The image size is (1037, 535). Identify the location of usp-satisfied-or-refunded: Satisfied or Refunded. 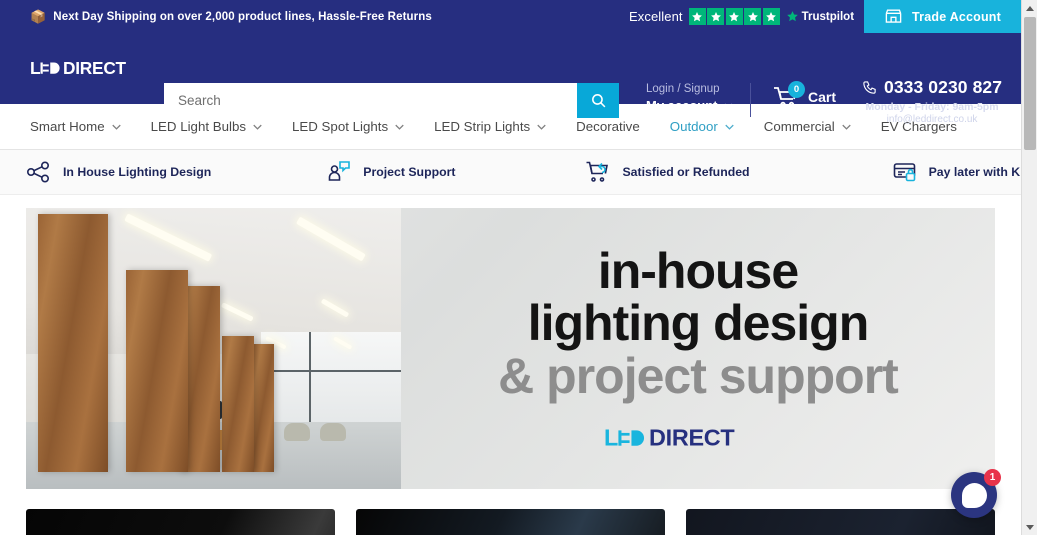
(667, 172).